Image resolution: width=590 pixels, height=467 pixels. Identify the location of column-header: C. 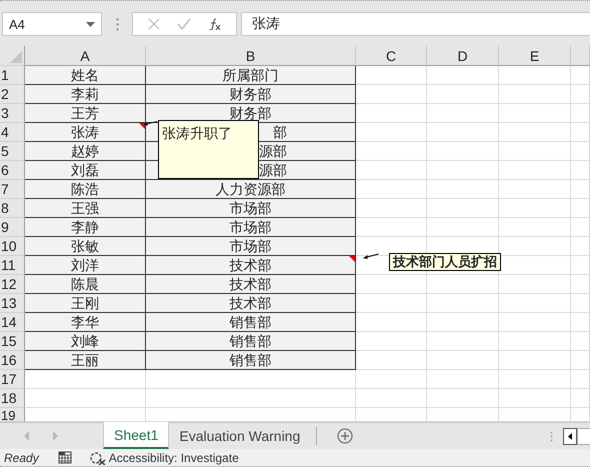
(391, 56).